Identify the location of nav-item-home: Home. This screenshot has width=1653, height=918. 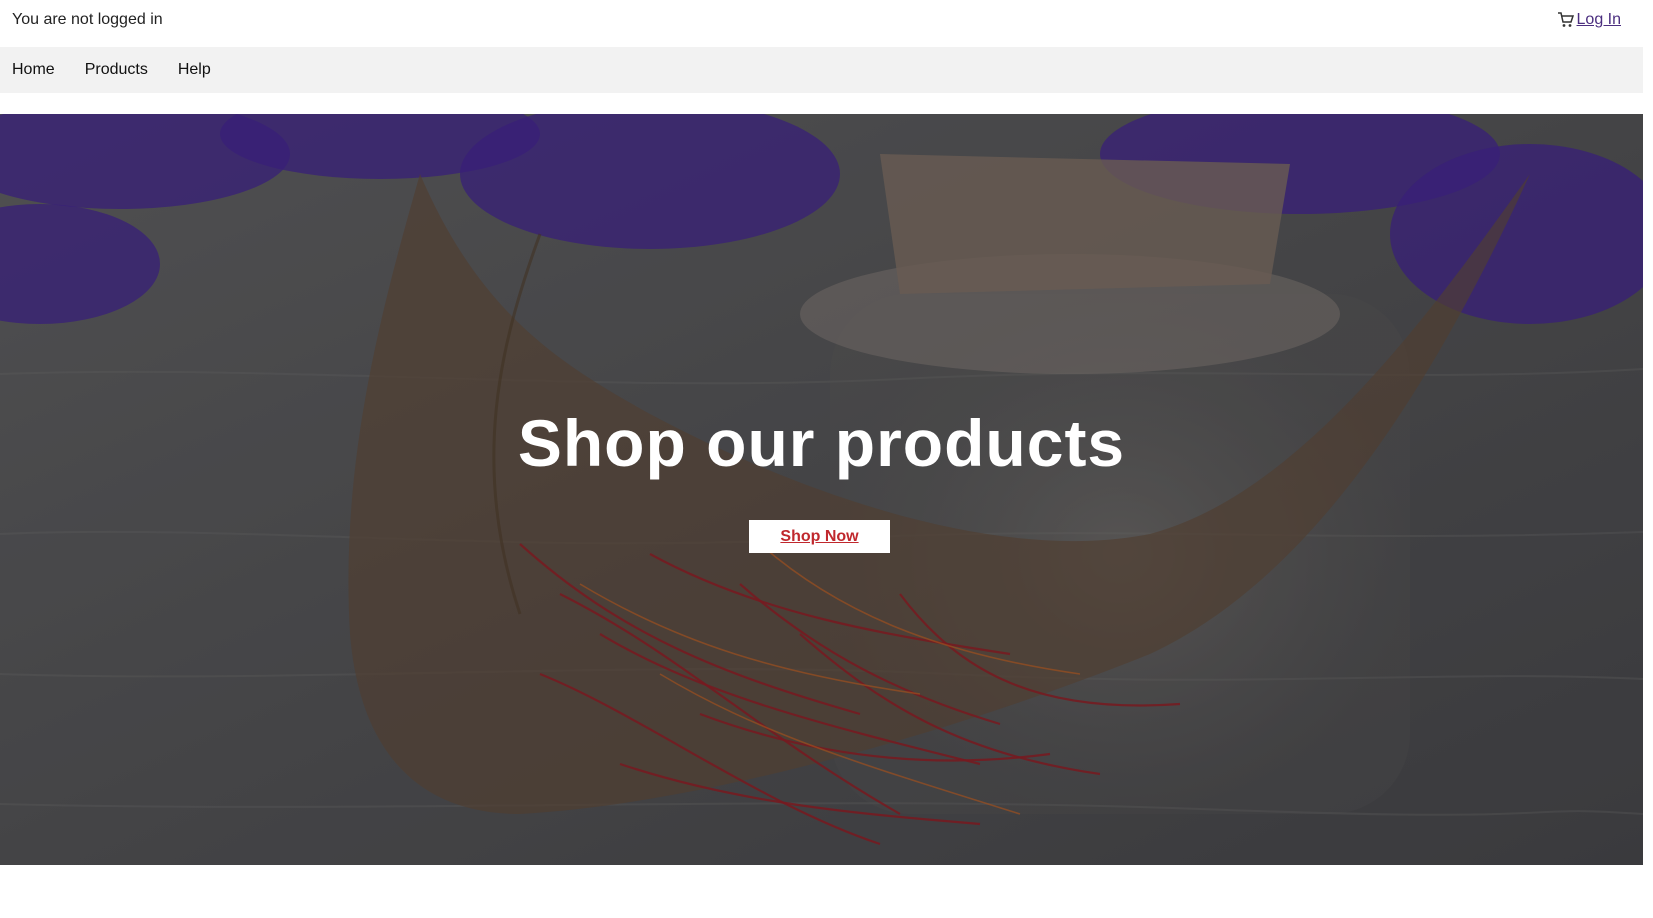
(35, 70).